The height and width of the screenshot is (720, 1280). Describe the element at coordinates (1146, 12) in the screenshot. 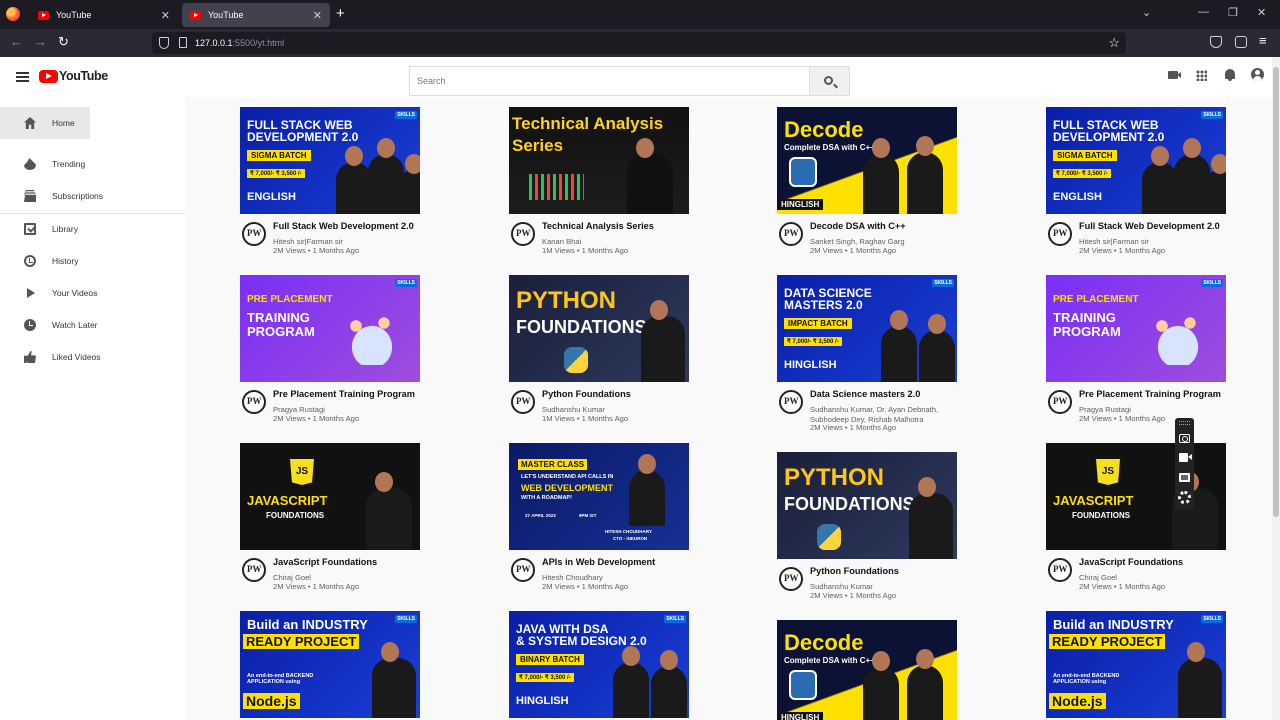

I see `list-all-tabs-chevron-icon: ⌄` at that location.